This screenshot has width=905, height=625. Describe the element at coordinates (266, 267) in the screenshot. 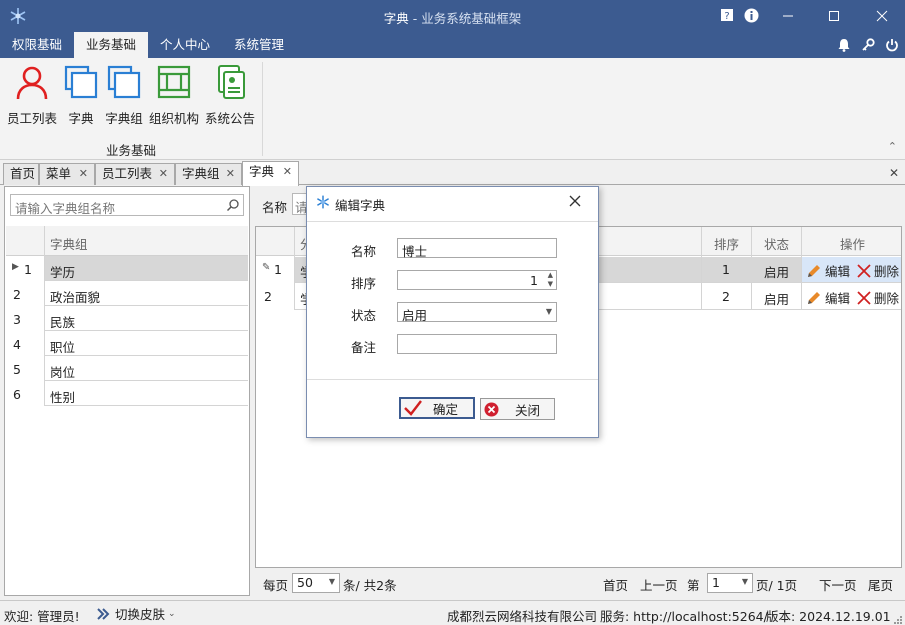

I see `row-edit-pencil-icon: ✎` at that location.